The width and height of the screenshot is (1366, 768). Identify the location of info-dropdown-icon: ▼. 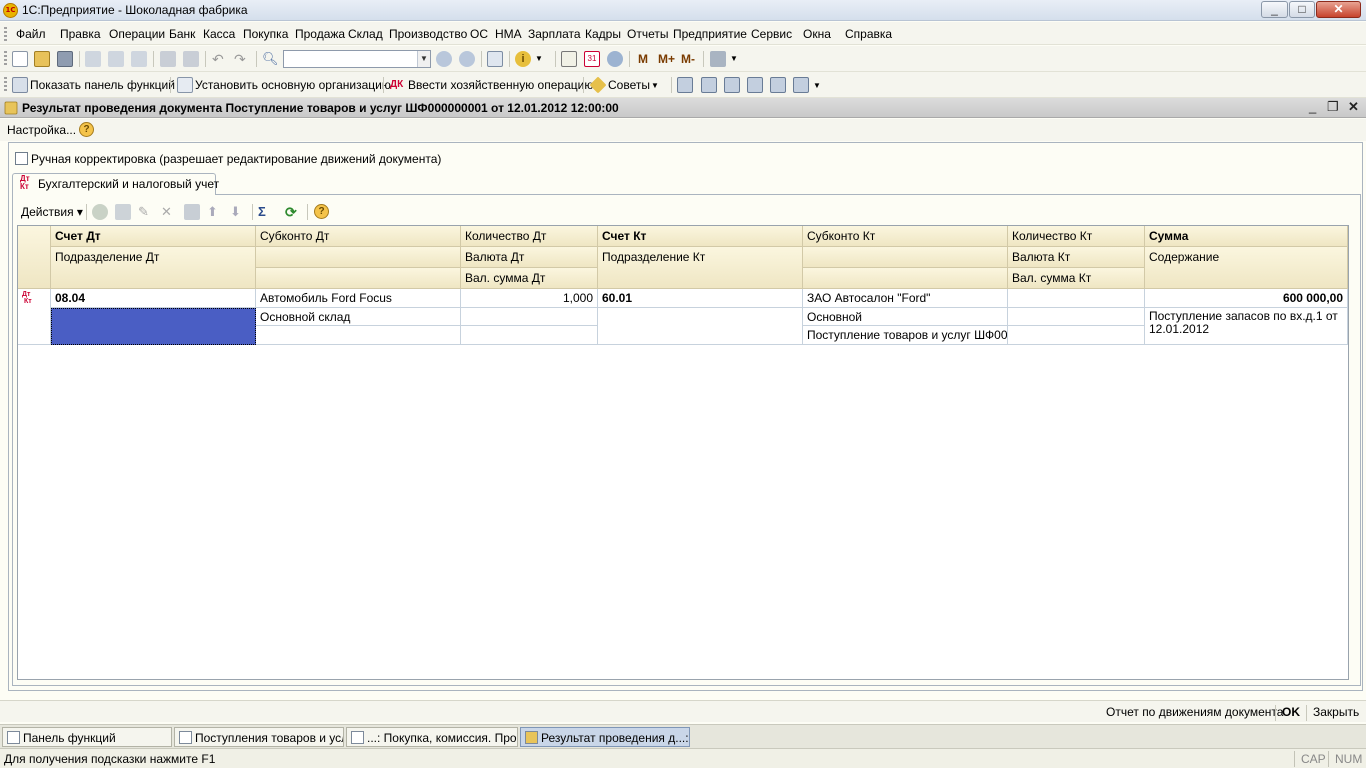
(543, 62).